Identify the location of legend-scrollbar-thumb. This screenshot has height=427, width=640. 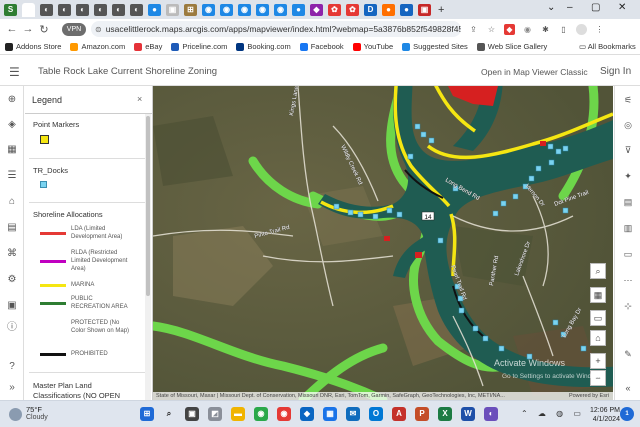
(148, 206).